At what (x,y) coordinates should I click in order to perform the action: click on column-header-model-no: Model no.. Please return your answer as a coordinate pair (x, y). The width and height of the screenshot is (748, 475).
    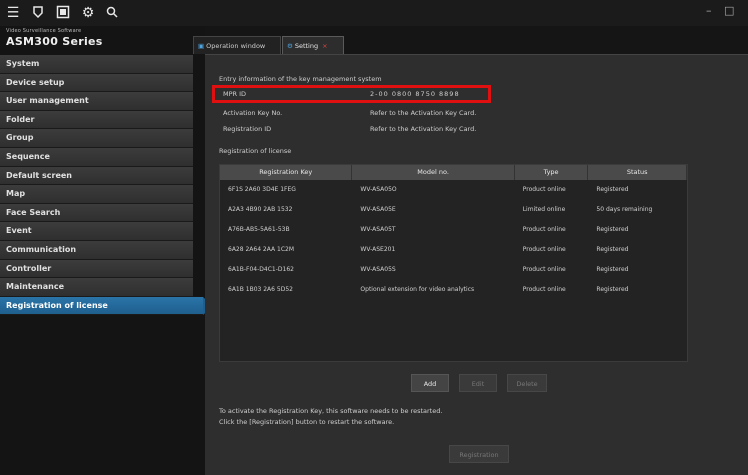
    Looking at the image, I should click on (433, 172).